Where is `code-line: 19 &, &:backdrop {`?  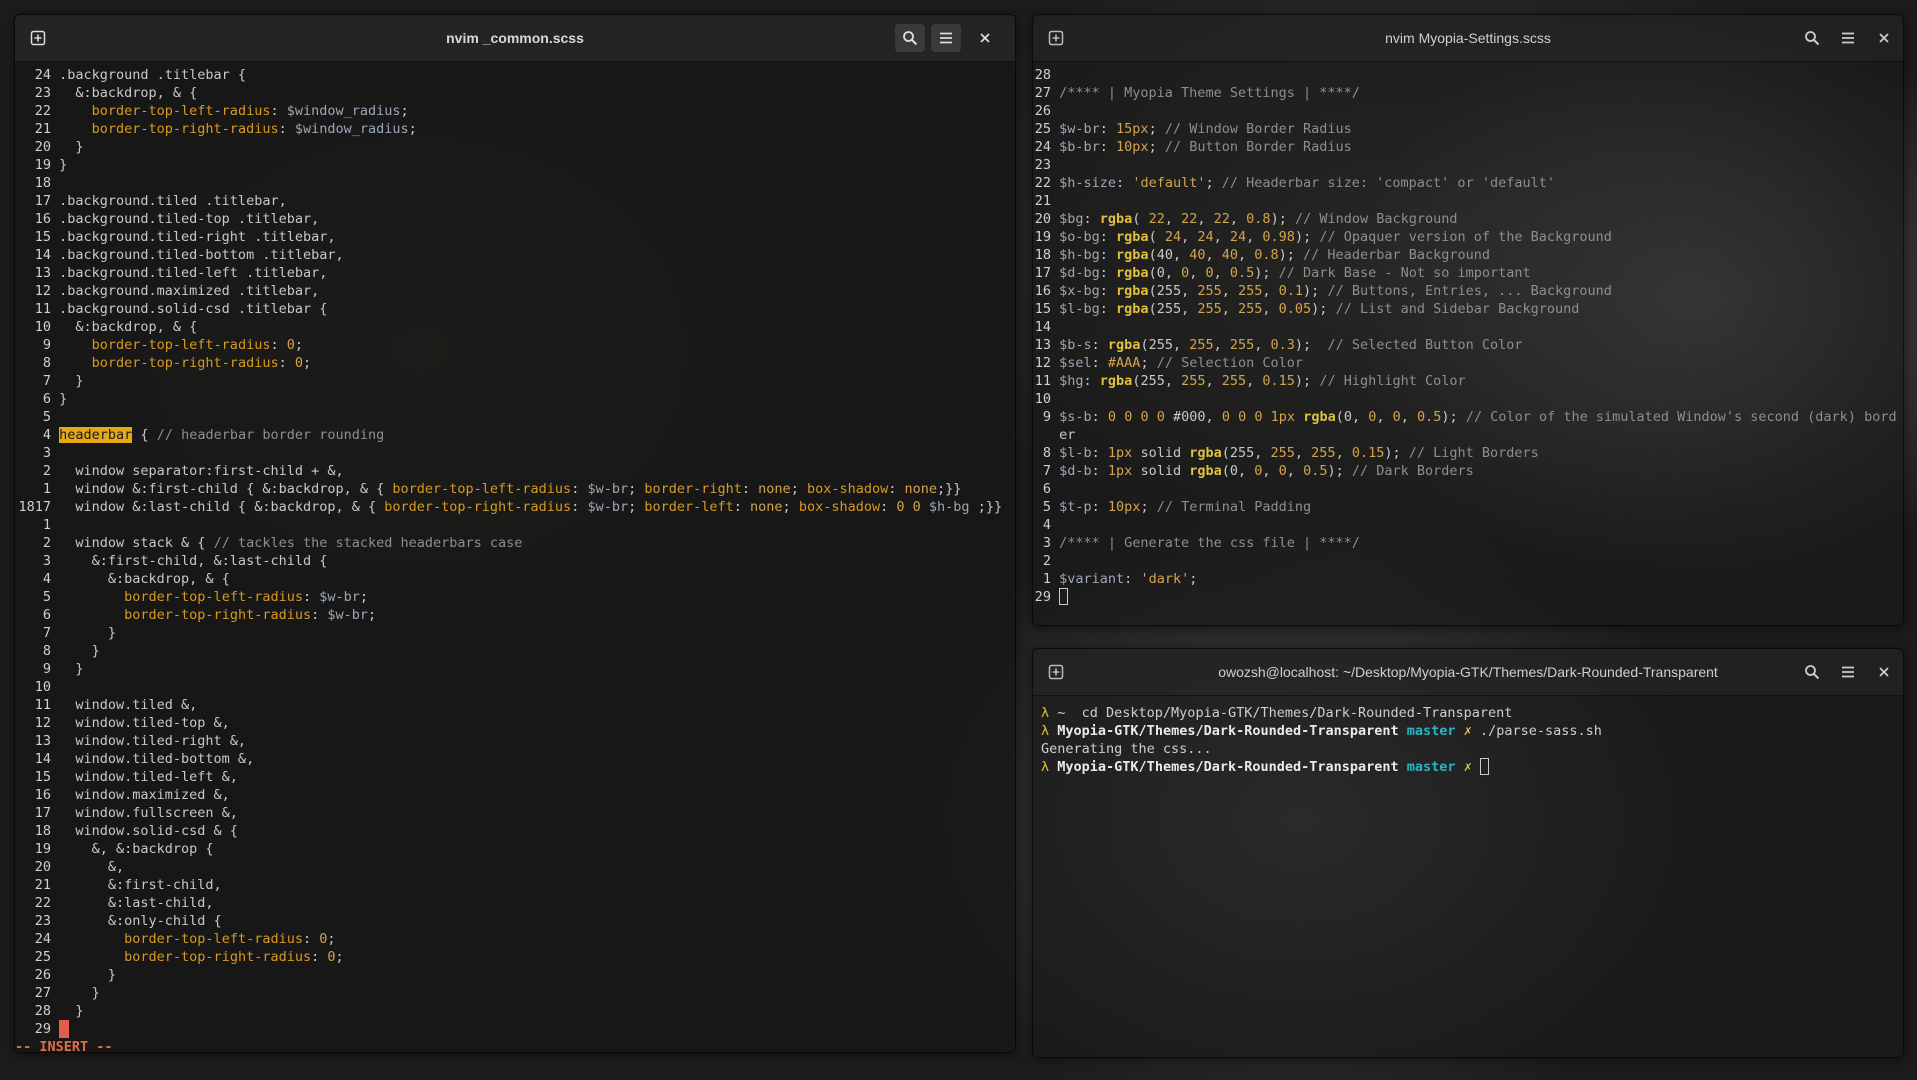 code-line: 19 &, &:backdrop { is located at coordinates (515, 849).